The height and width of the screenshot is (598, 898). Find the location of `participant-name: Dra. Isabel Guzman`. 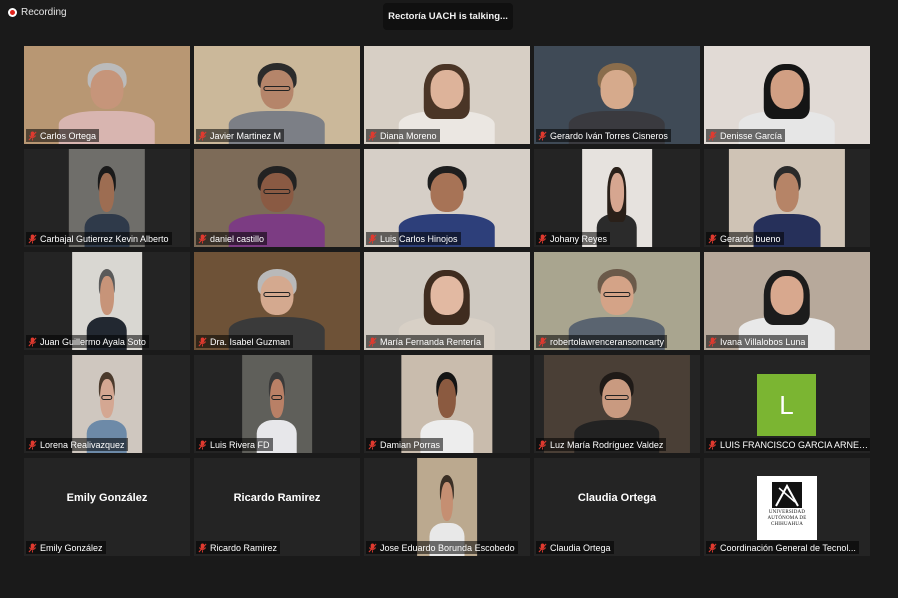

participant-name: Dra. Isabel Guzman is located at coordinates (250, 341).